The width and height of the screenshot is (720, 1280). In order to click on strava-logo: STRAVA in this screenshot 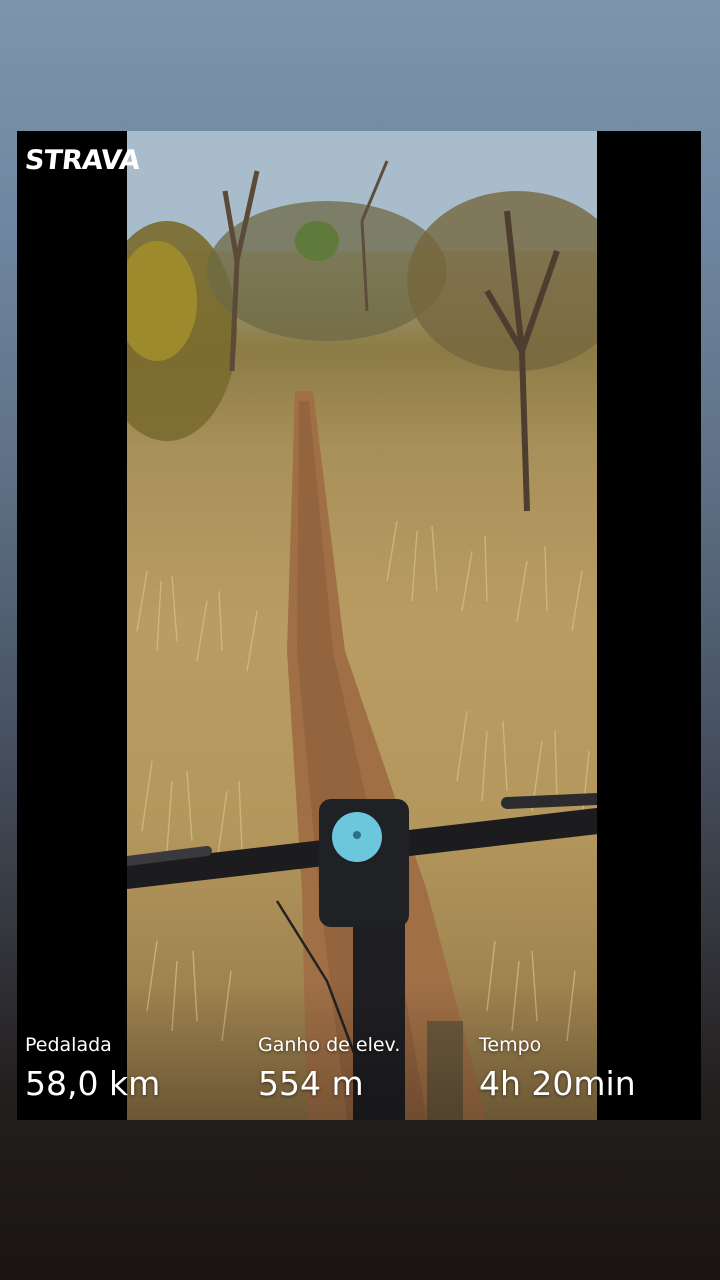, I will do `click(82, 160)`.